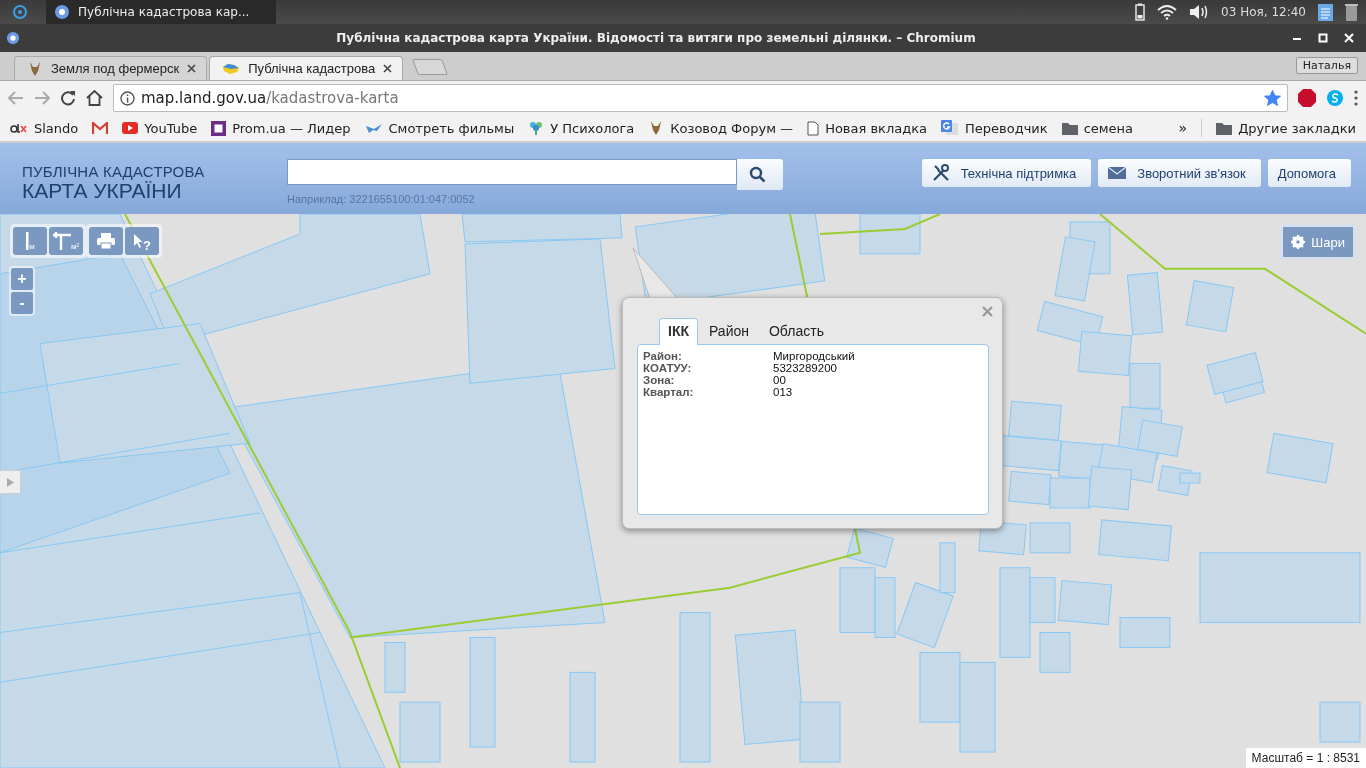  What do you see at coordinates (656, 38) in the screenshot?
I see `window-title: Публічна кадастрова карта України. Відомості та витяги про земельні ділянки. – Chromium` at bounding box center [656, 38].